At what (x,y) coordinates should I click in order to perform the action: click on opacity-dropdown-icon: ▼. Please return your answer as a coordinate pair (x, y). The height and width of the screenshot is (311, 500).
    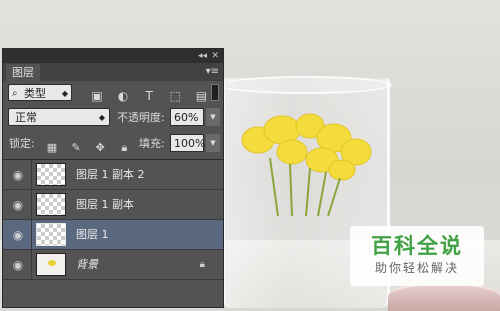
    Looking at the image, I should click on (213, 117).